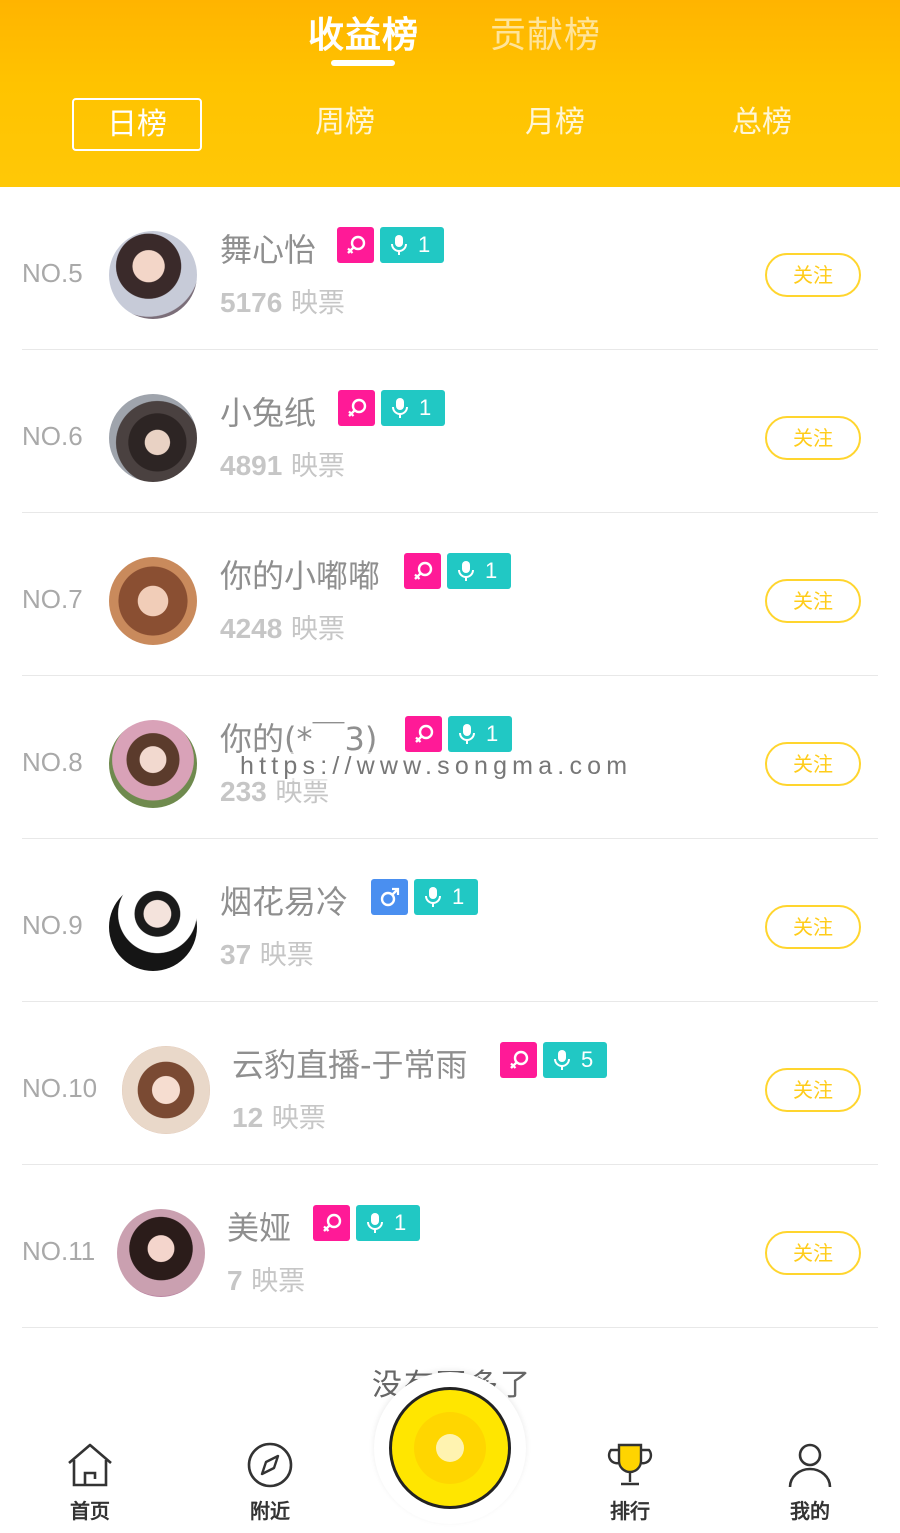 This screenshot has width=900, height=1533. Describe the element at coordinates (270, 1511) in the screenshot. I see `nav-nearby-label: 附近` at that location.